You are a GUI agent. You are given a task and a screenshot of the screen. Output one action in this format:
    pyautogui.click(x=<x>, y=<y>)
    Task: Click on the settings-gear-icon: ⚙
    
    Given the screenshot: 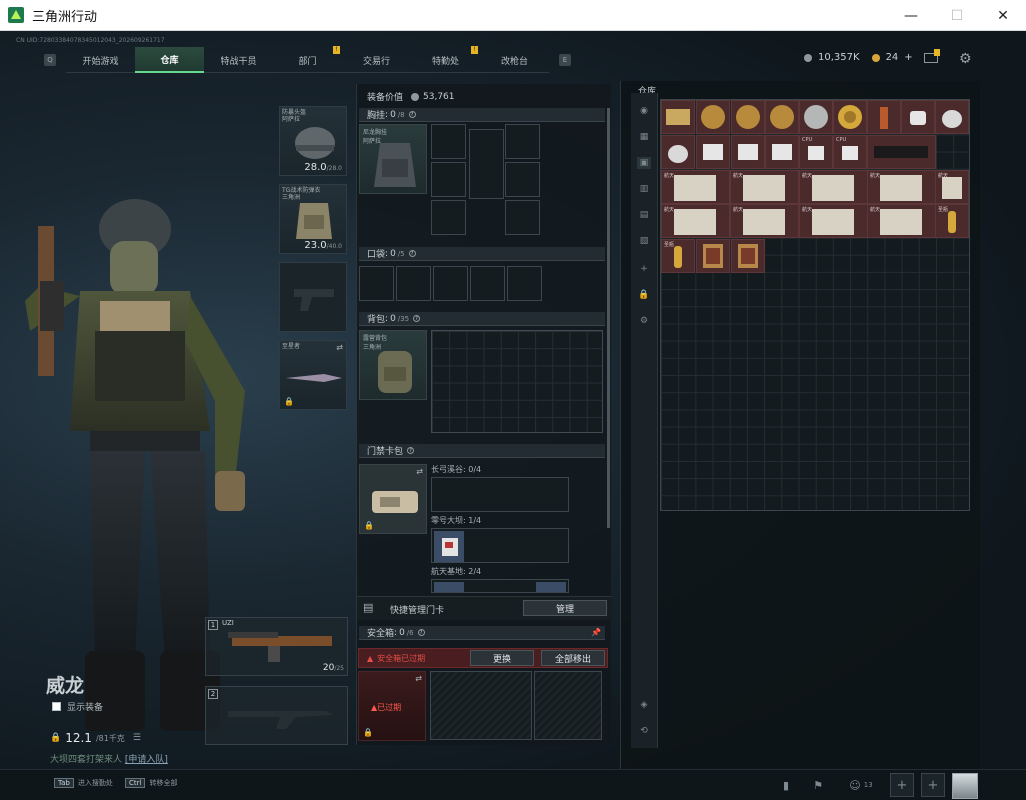 What is the action you would take?
    pyautogui.click(x=965, y=59)
    